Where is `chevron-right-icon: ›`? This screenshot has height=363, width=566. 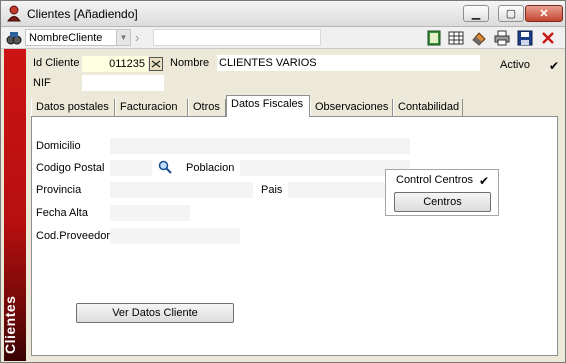 chevron-right-icon: › is located at coordinates (137, 37).